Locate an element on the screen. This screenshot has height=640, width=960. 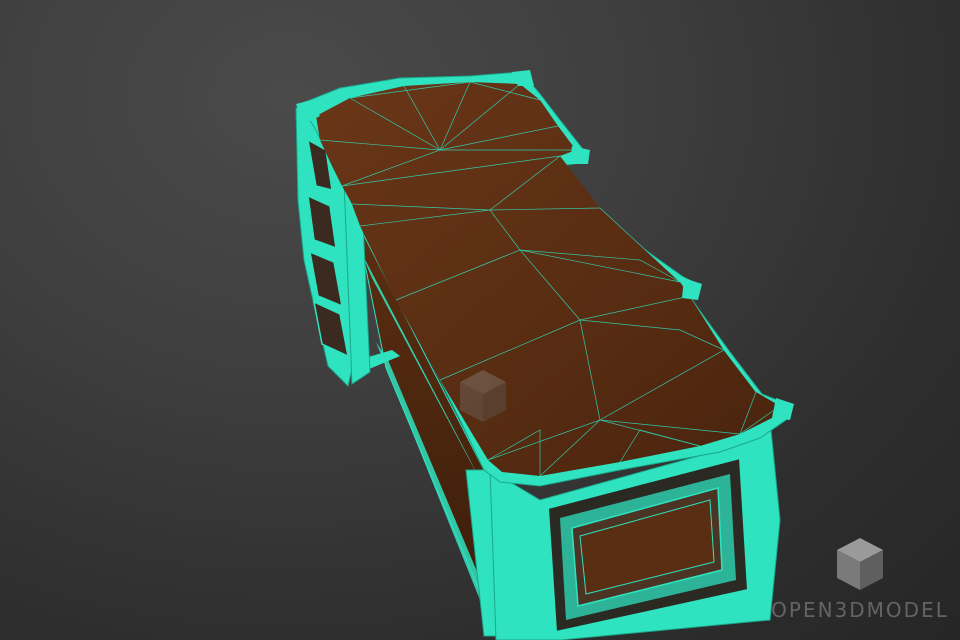
brand-text: OPEN3DMODEL is located at coordinates (860, 610).